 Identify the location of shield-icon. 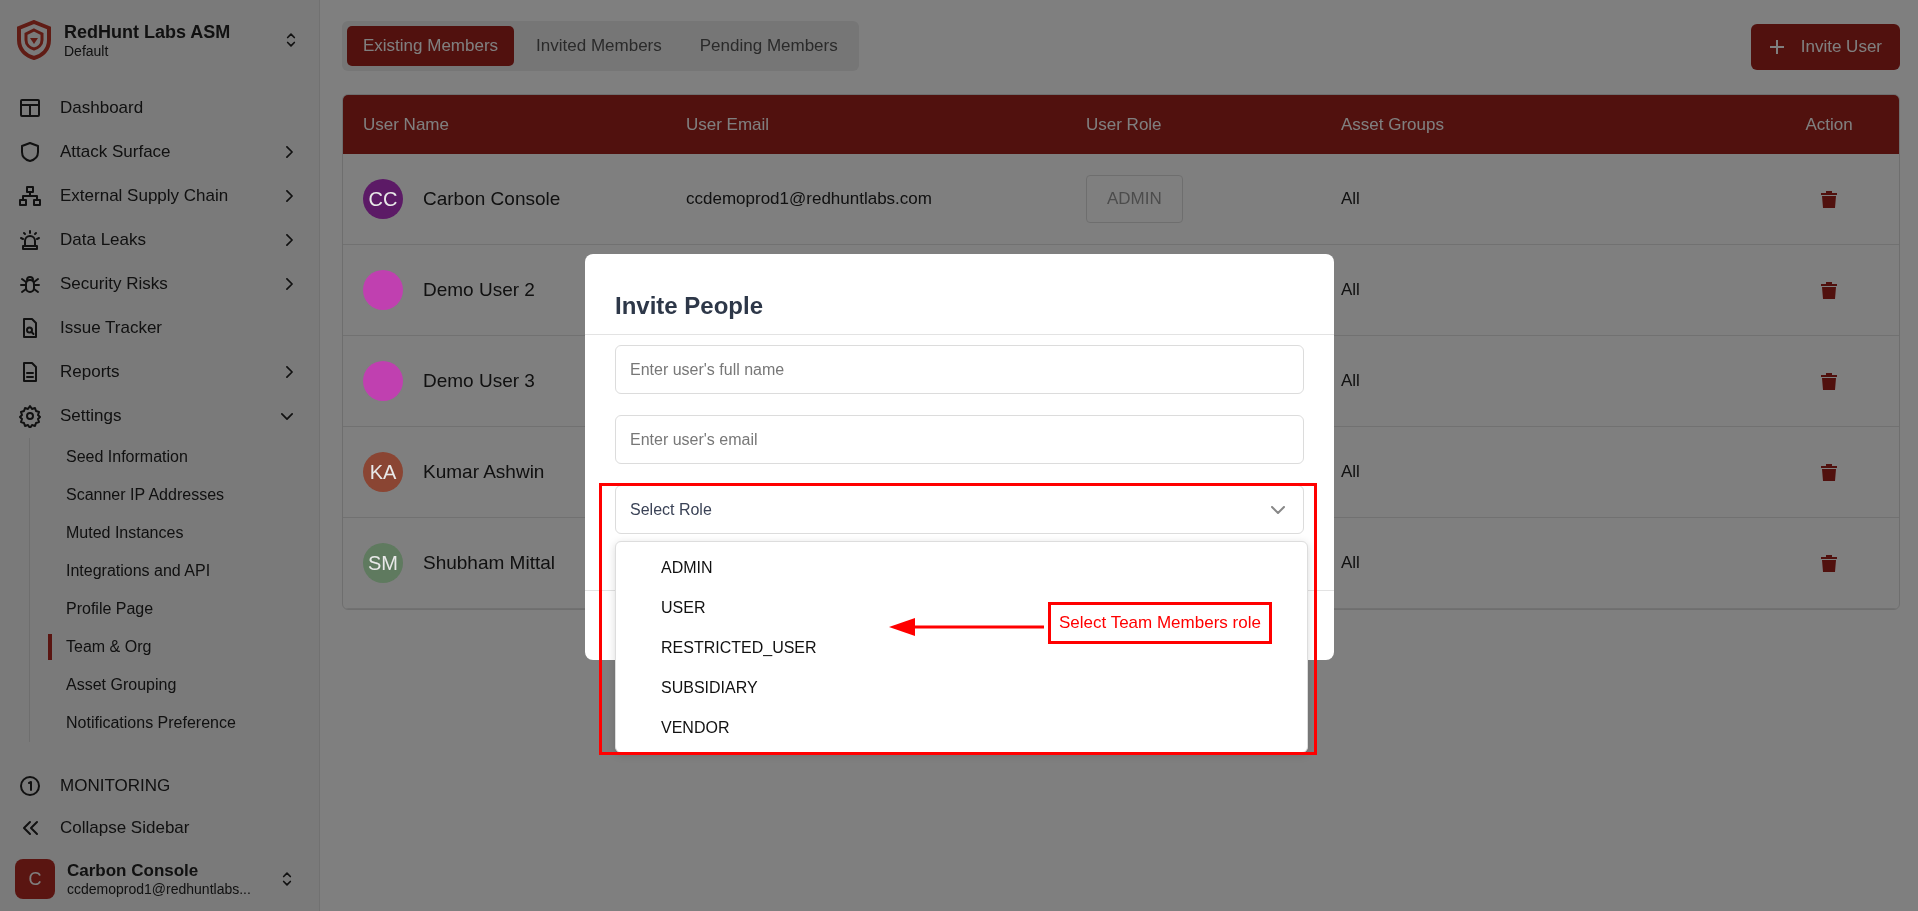
(30, 152).